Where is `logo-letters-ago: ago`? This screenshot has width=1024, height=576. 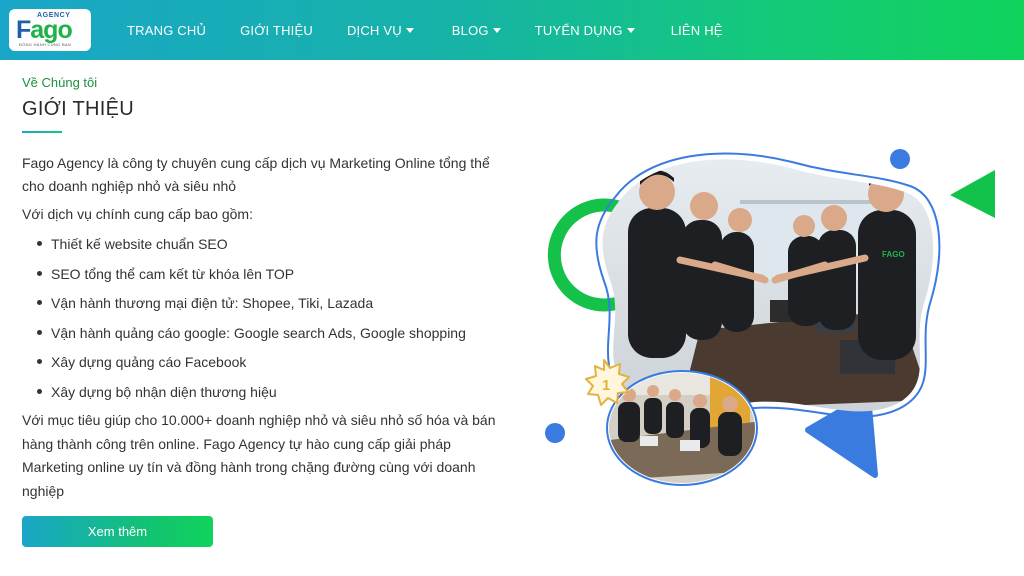
logo-letters-ago: ago is located at coordinates (51, 30).